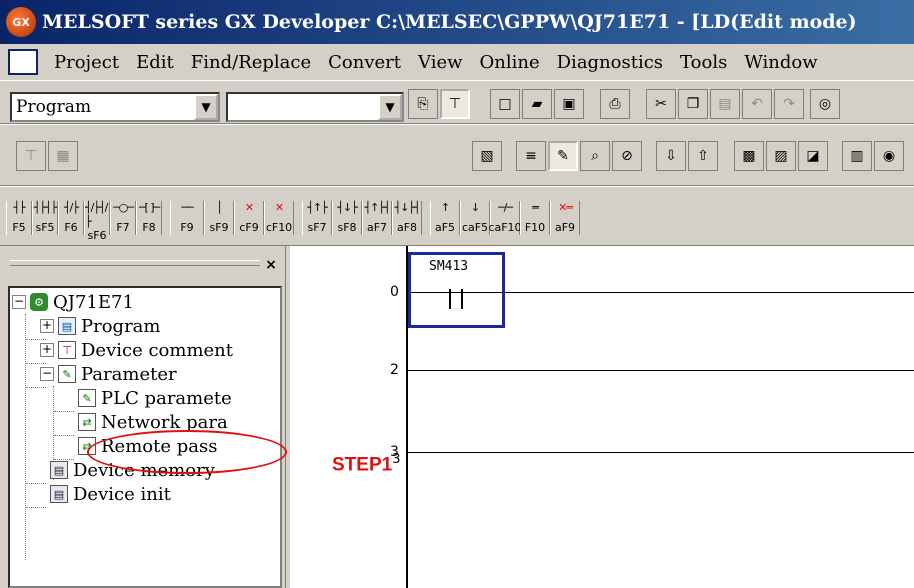 This screenshot has width=914, height=588. Describe the element at coordinates (155, 398) in the screenshot. I see `tree-item-plc-parameter: ✎ PLC paramete` at that location.